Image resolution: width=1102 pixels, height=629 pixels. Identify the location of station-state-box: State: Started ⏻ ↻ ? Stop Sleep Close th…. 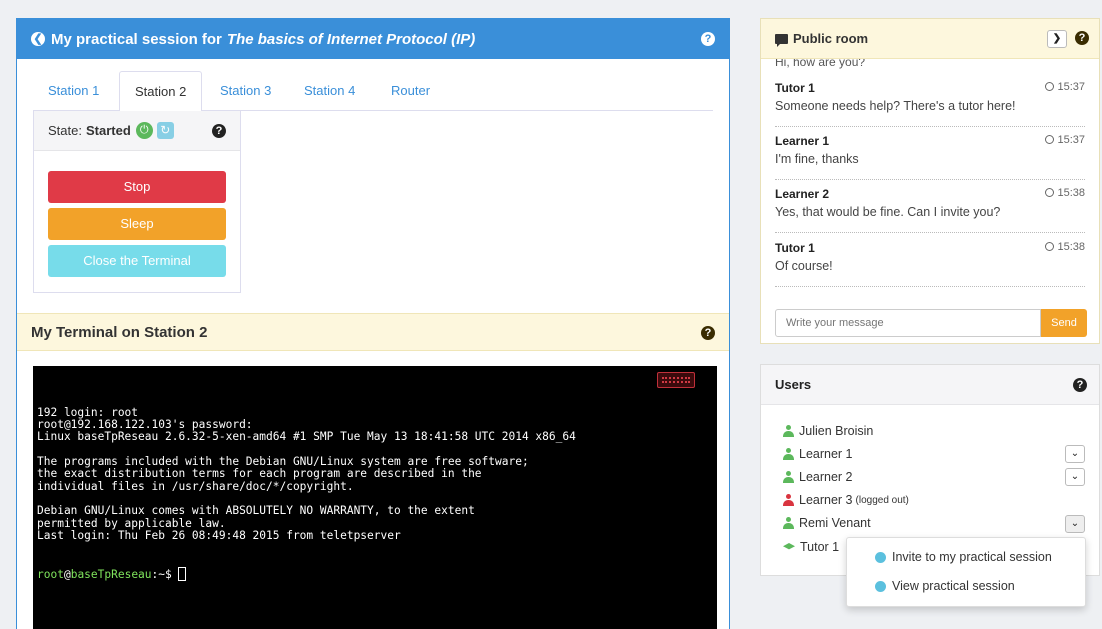
(137, 202).